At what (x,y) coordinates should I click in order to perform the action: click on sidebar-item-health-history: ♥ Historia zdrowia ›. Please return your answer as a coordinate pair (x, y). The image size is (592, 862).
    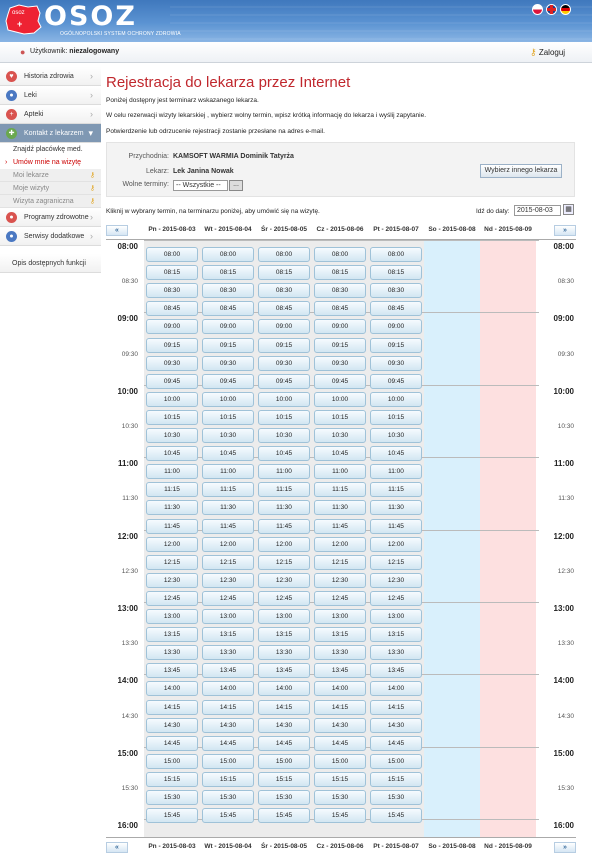
    Looking at the image, I should click on (50, 76).